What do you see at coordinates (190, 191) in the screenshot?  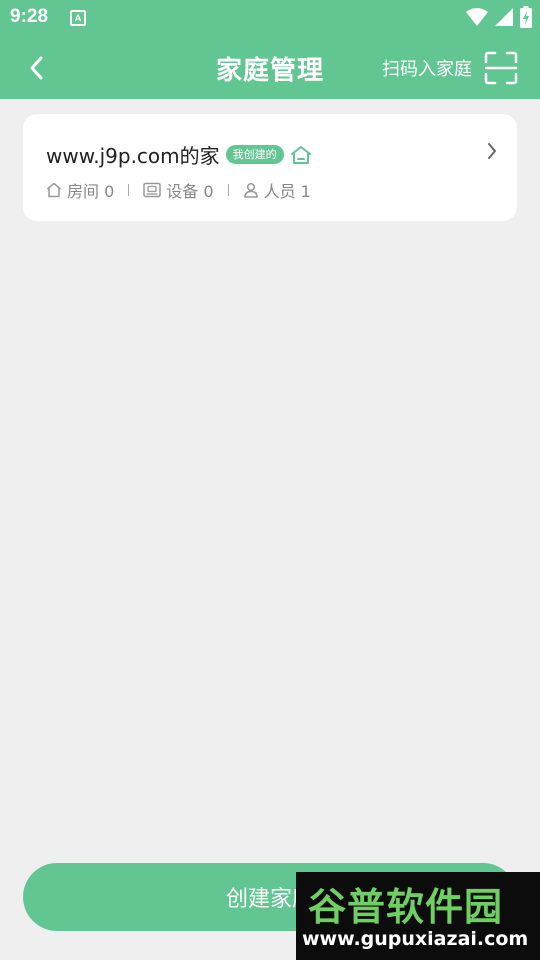 I see `stat-devices-label: 设备 0` at bounding box center [190, 191].